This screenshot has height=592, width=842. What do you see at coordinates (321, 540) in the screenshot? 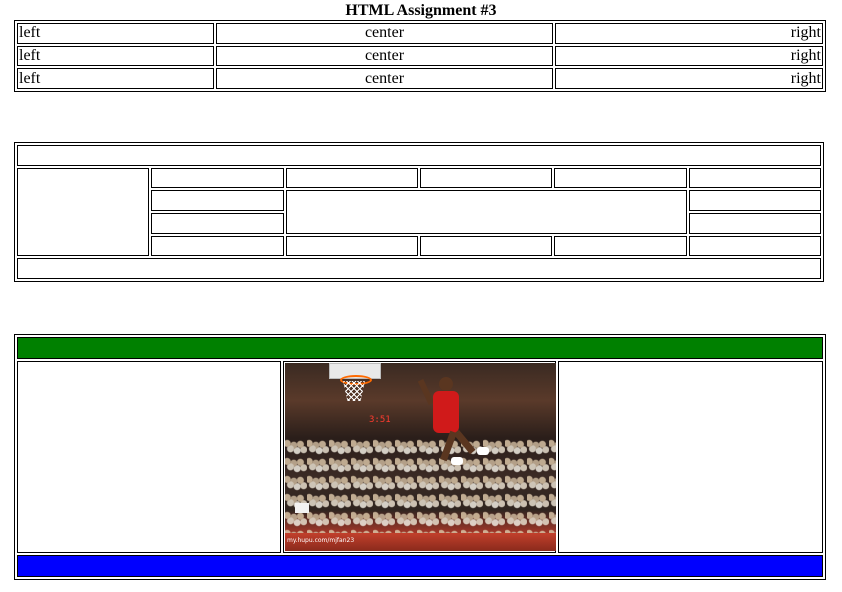
I see `image-caption: my.hupu.com/mjfan23` at bounding box center [321, 540].